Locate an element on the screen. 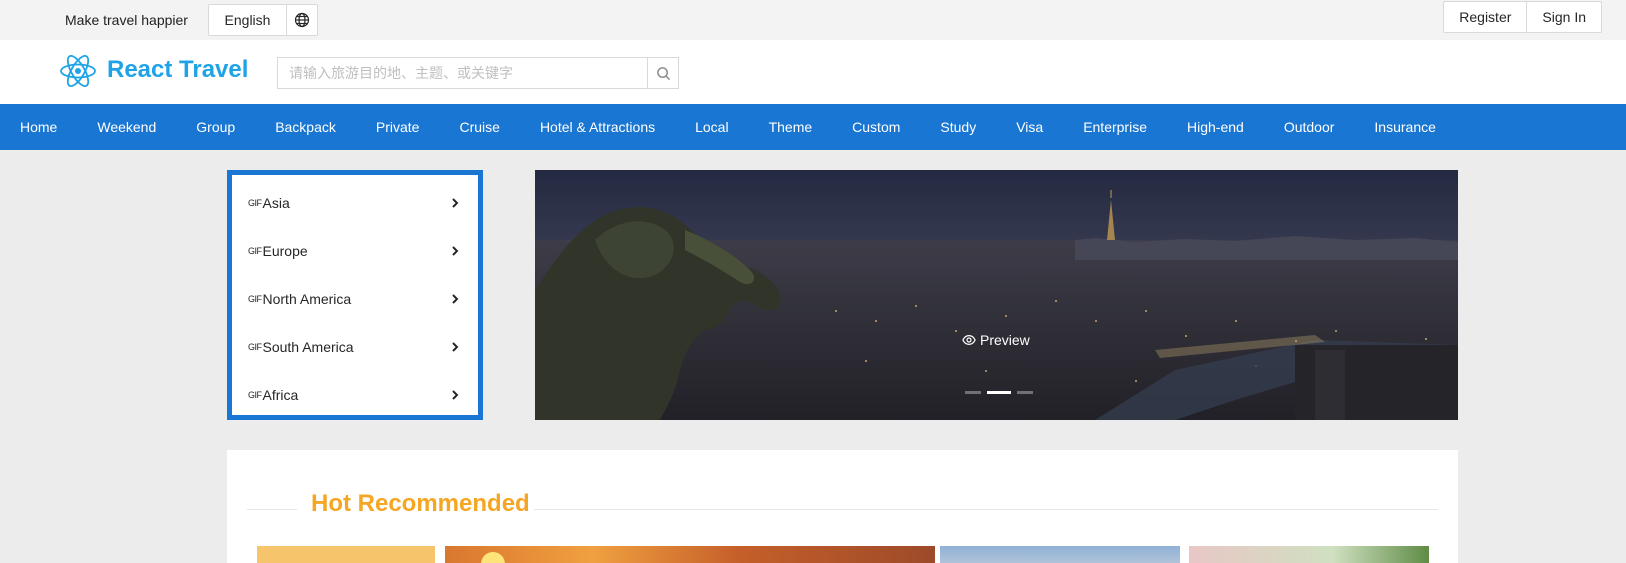 This screenshot has height=563, width=1626. brand-title: React Travel is located at coordinates (177, 70).